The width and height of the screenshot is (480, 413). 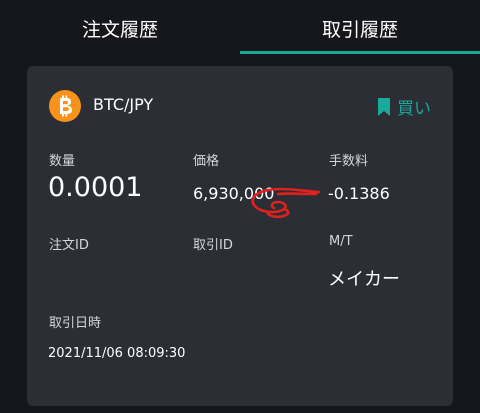 I want to click on tab-order-history: 注文履歴, so click(x=120, y=28).